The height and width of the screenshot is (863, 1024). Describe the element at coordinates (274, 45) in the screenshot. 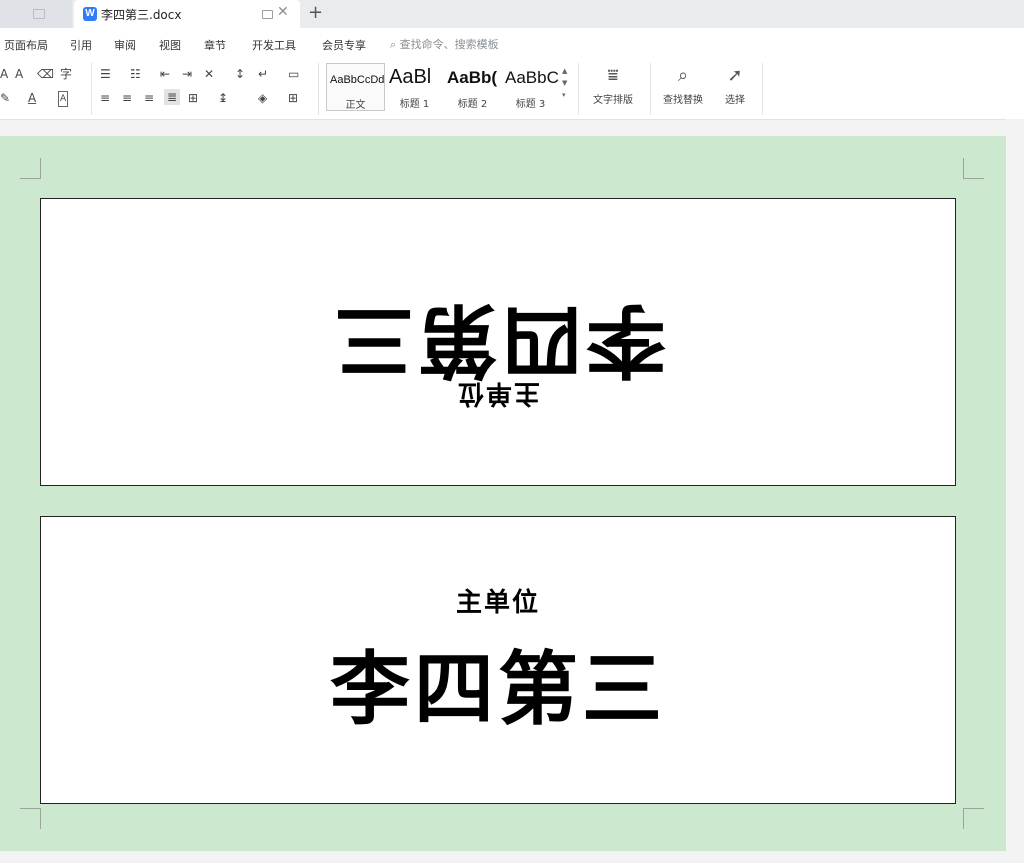

I see `menu-developer: 开发工具` at that location.